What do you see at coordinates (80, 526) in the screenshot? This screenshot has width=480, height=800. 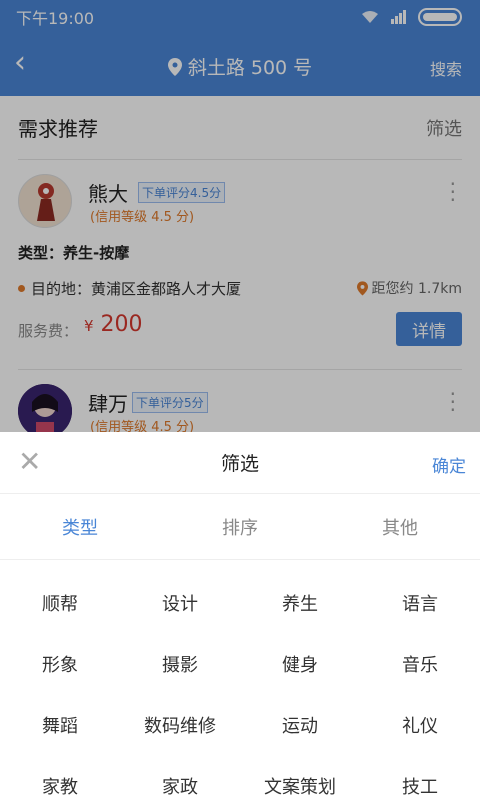 I see `tab-type: 类型` at bounding box center [80, 526].